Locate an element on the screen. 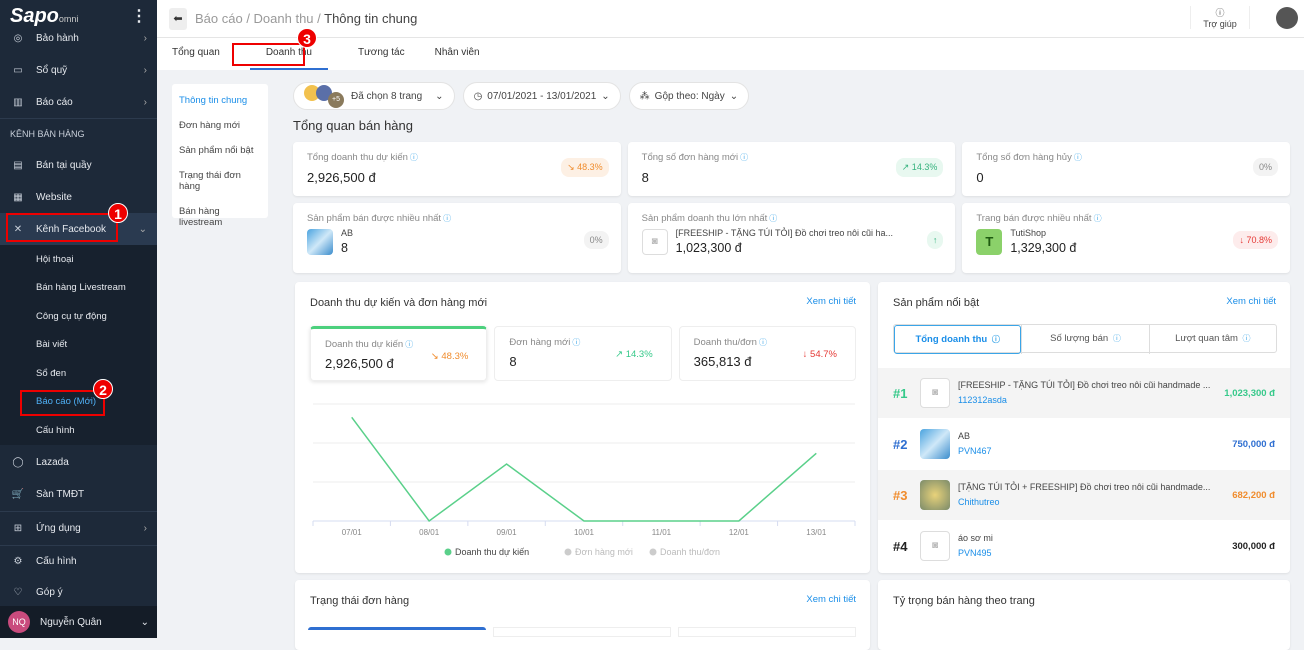 The height and width of the screenshot is (650, 1304). more-vertical-icon: ⋮ is located at coordinates (139, 16).